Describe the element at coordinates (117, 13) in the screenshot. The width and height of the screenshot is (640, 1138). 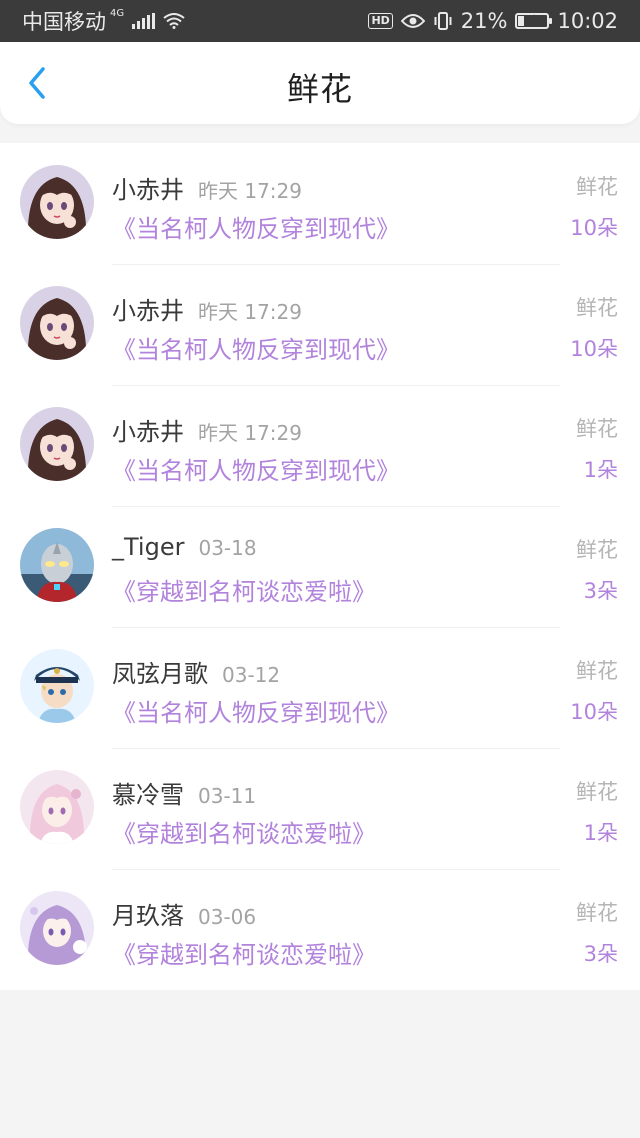
I see `network-type: 4G` at that location.